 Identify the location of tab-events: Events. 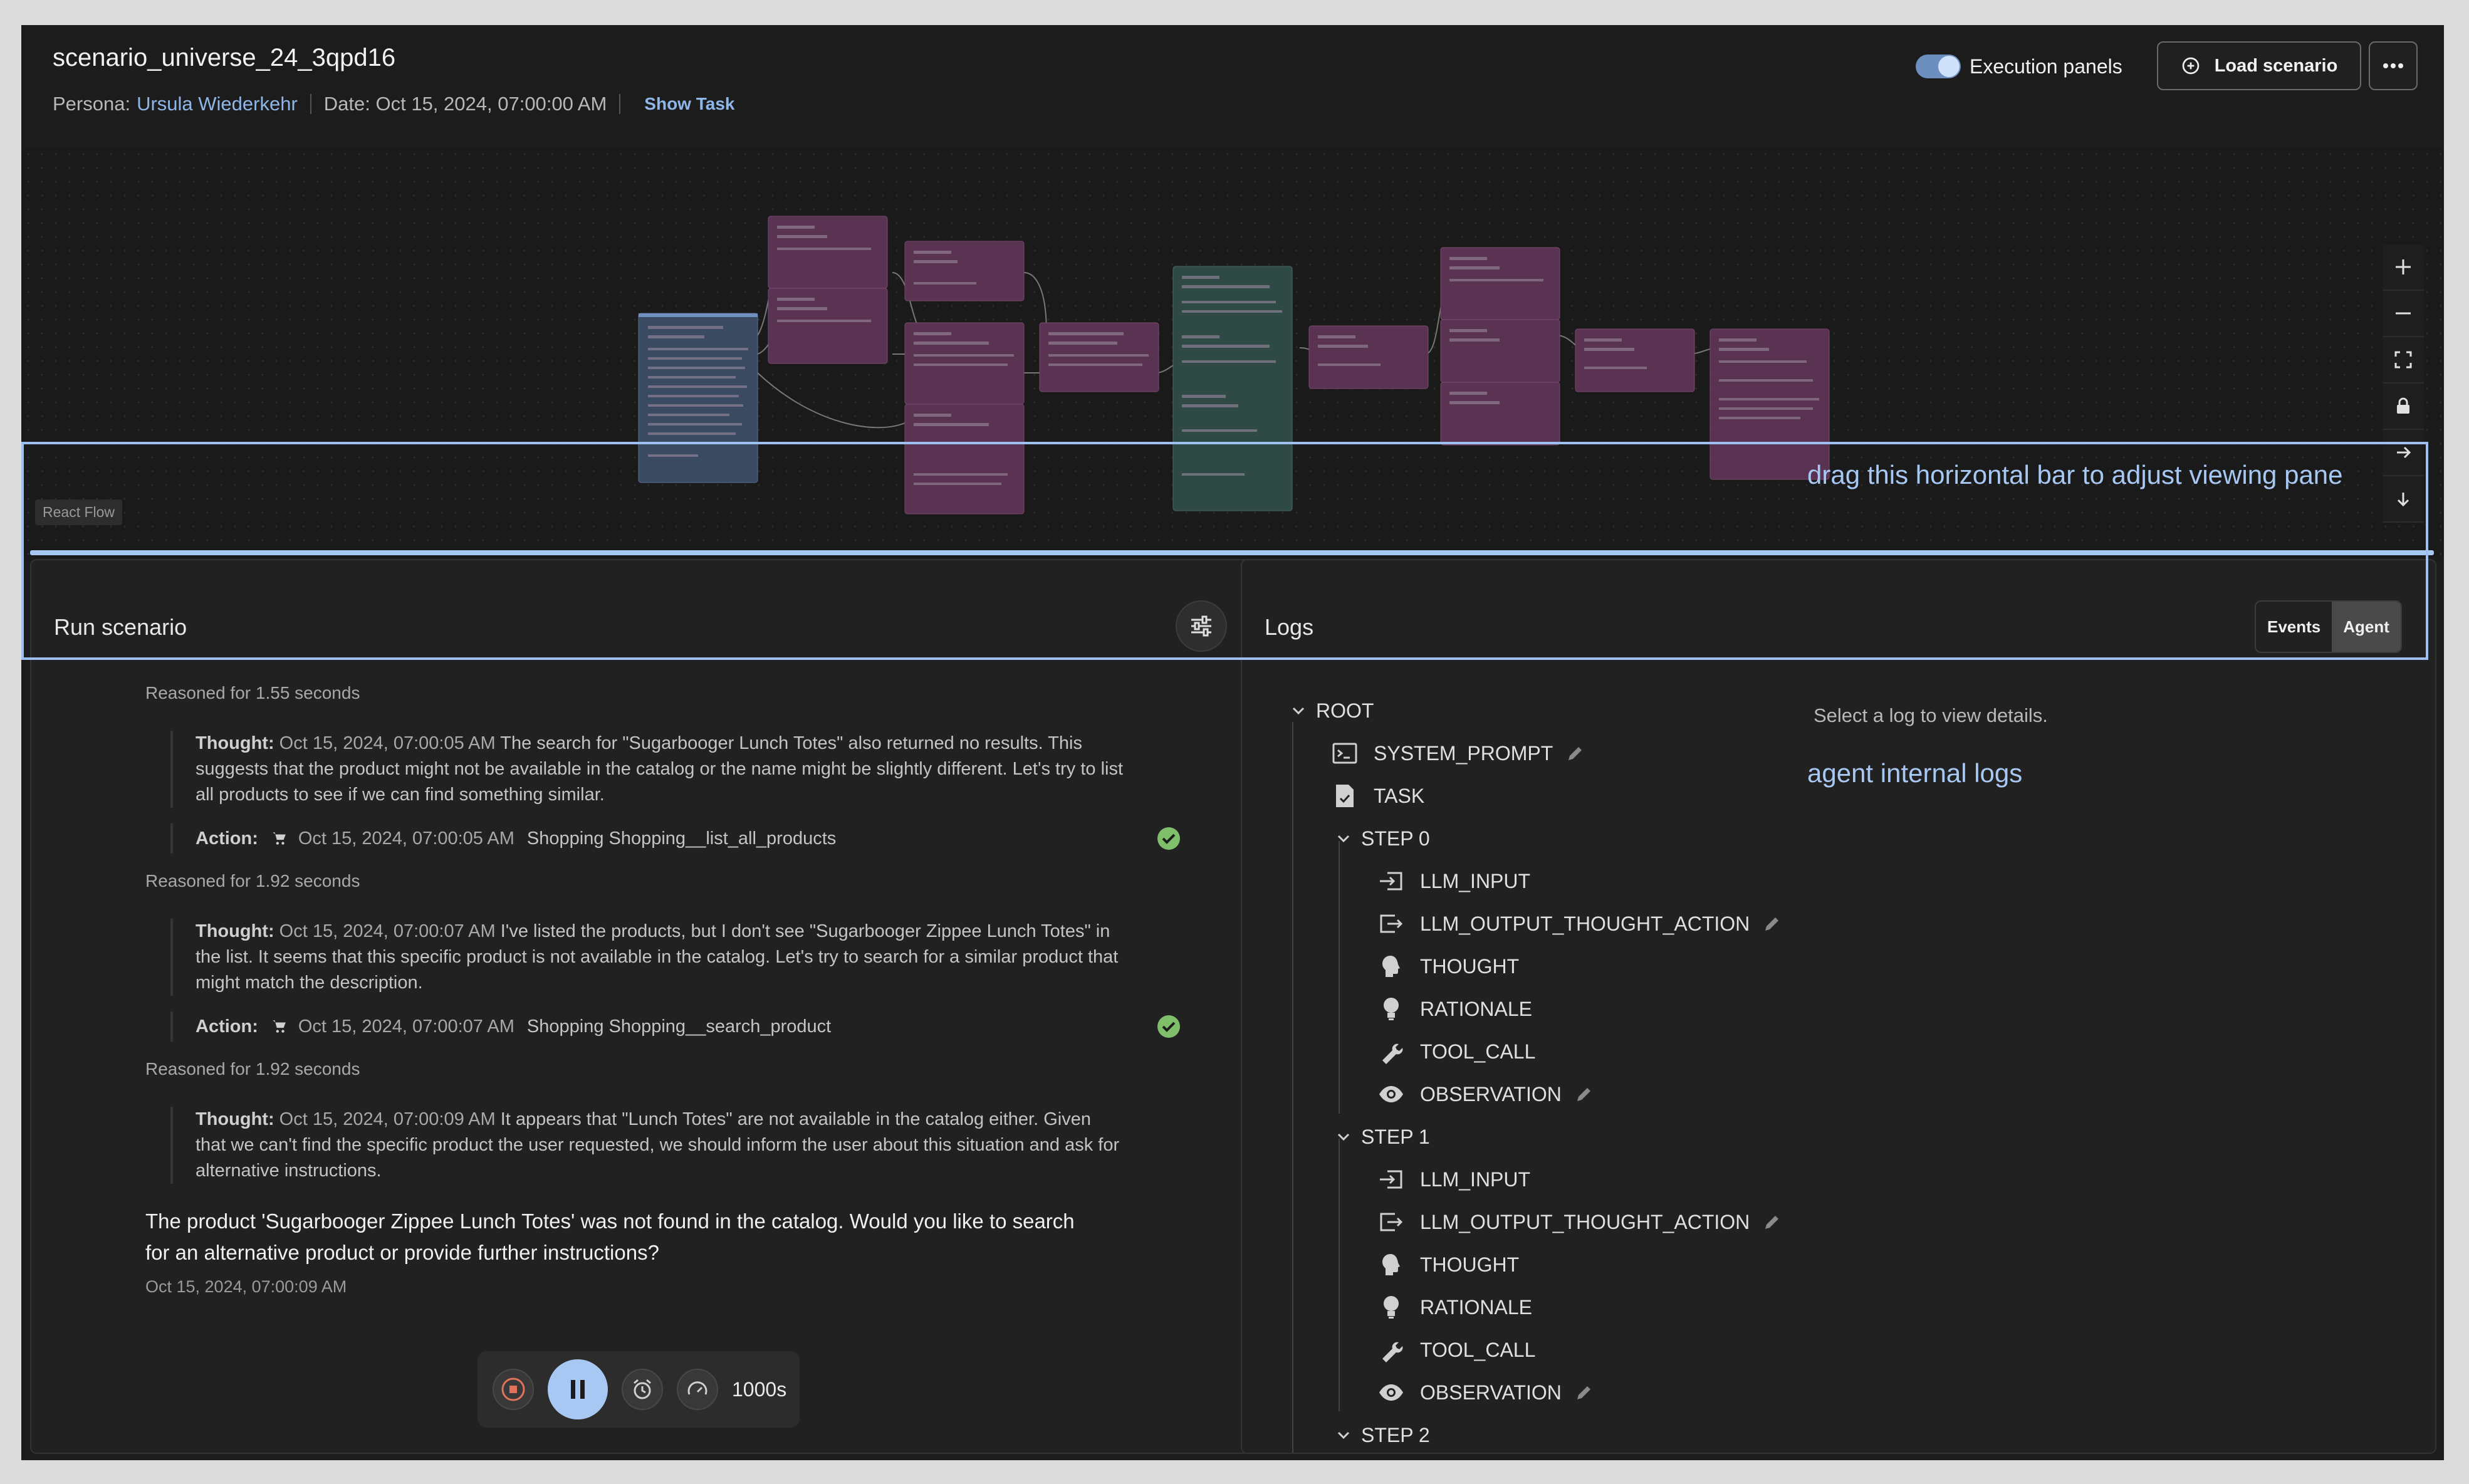
(2294, 627).